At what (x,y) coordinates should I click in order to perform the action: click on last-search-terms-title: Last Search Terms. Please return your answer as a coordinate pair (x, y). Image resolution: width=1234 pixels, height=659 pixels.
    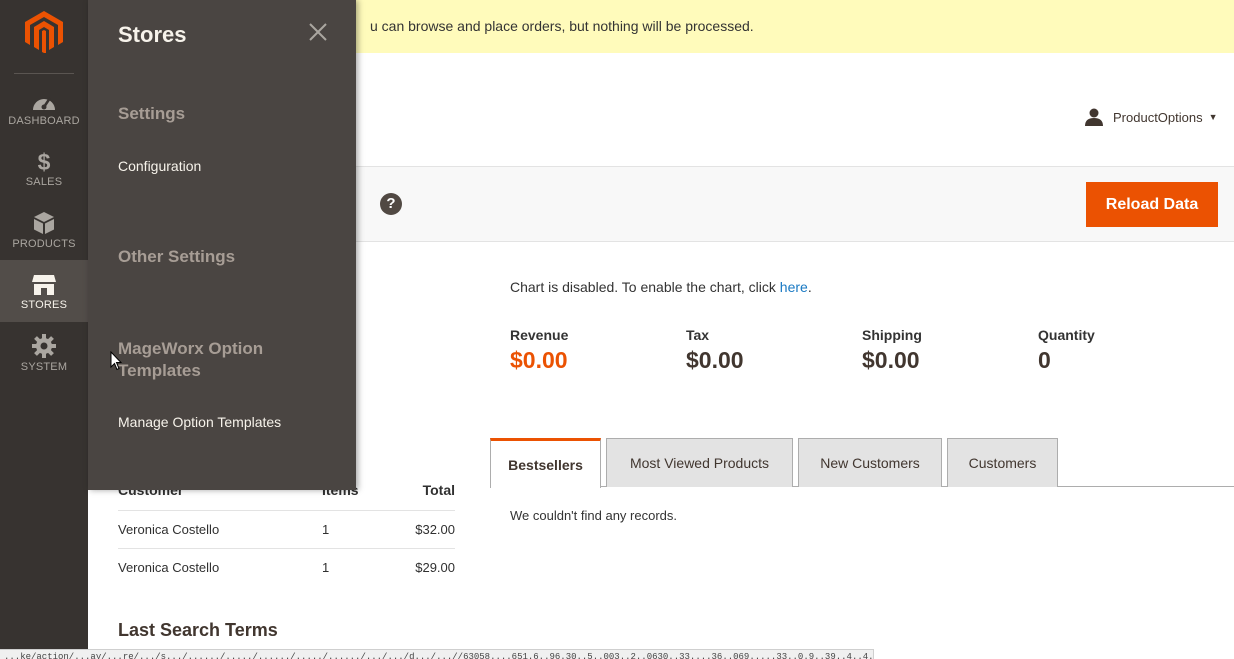
    Looking at the image, I should click on (198, 630).